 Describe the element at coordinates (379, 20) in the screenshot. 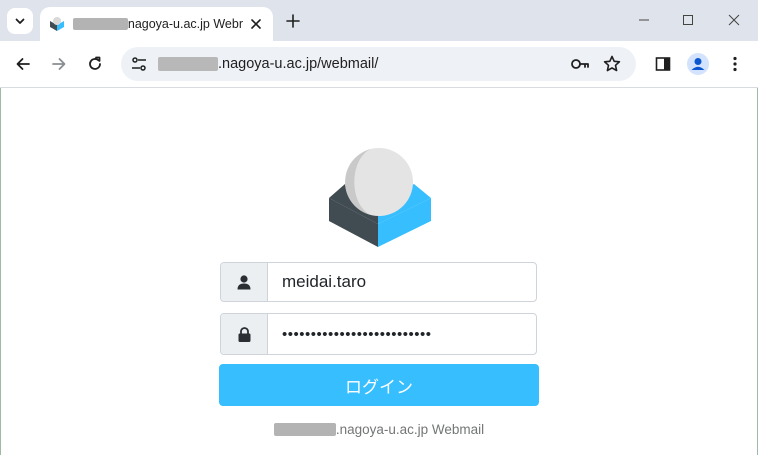

I see `tab-bar: nagoya-u.ac.jp Webr` at that location.